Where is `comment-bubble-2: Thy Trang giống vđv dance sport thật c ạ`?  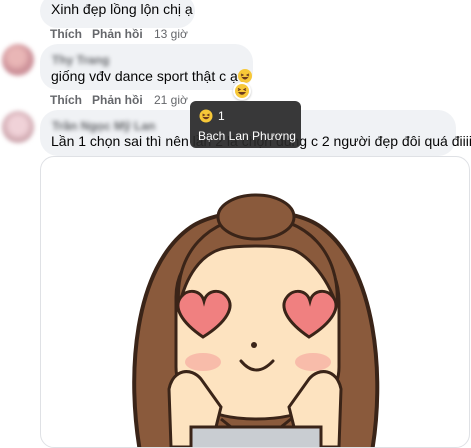 comment-bubble-2: Thy Trang giống vđv dance sport thật c ạ is located at coordinates (146, 67).